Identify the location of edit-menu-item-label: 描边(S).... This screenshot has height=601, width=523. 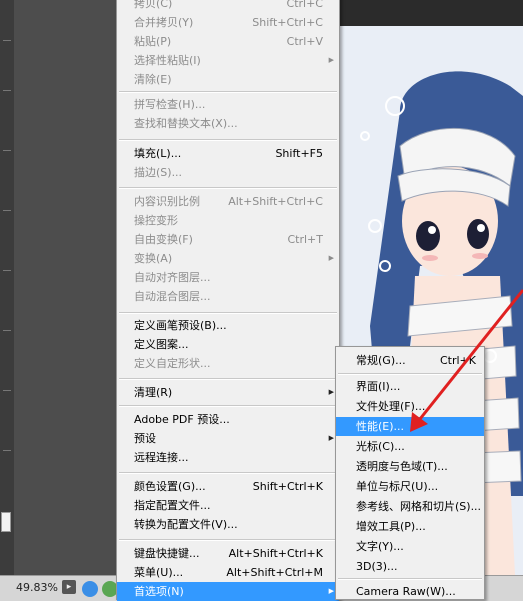
(158, 172).